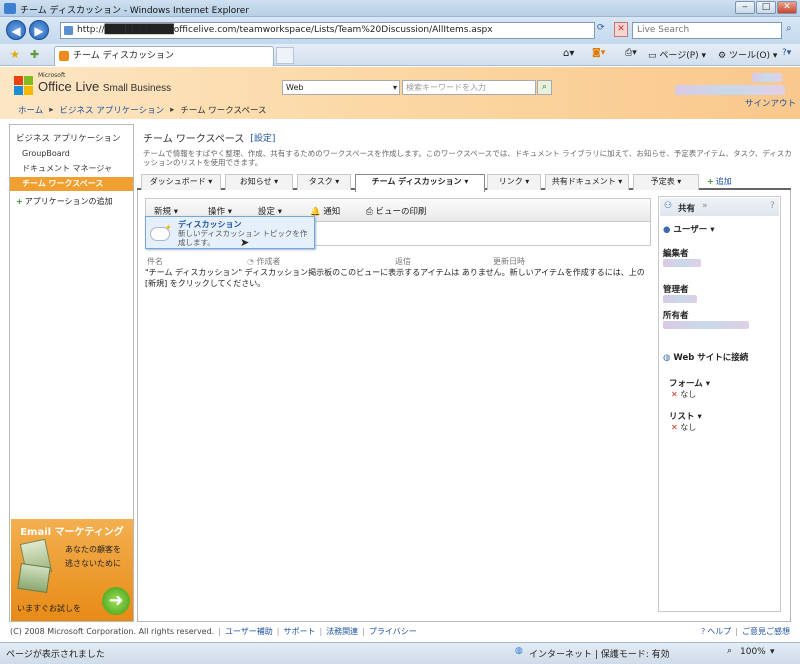  What do you see at coordinates (299, 631) in the screenshot?
I see `footer-support-link: サポート` at bounding box center [299, 631].